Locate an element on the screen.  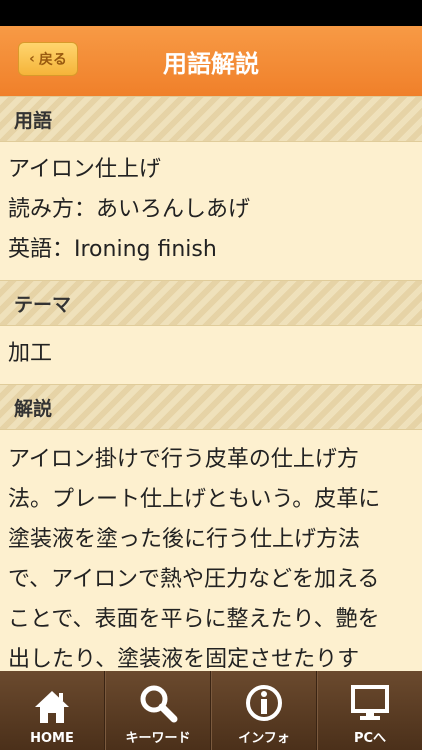
description-line: アイロン掛けで行う皮革の仕上げ方 is located at coordinates (183, 459).